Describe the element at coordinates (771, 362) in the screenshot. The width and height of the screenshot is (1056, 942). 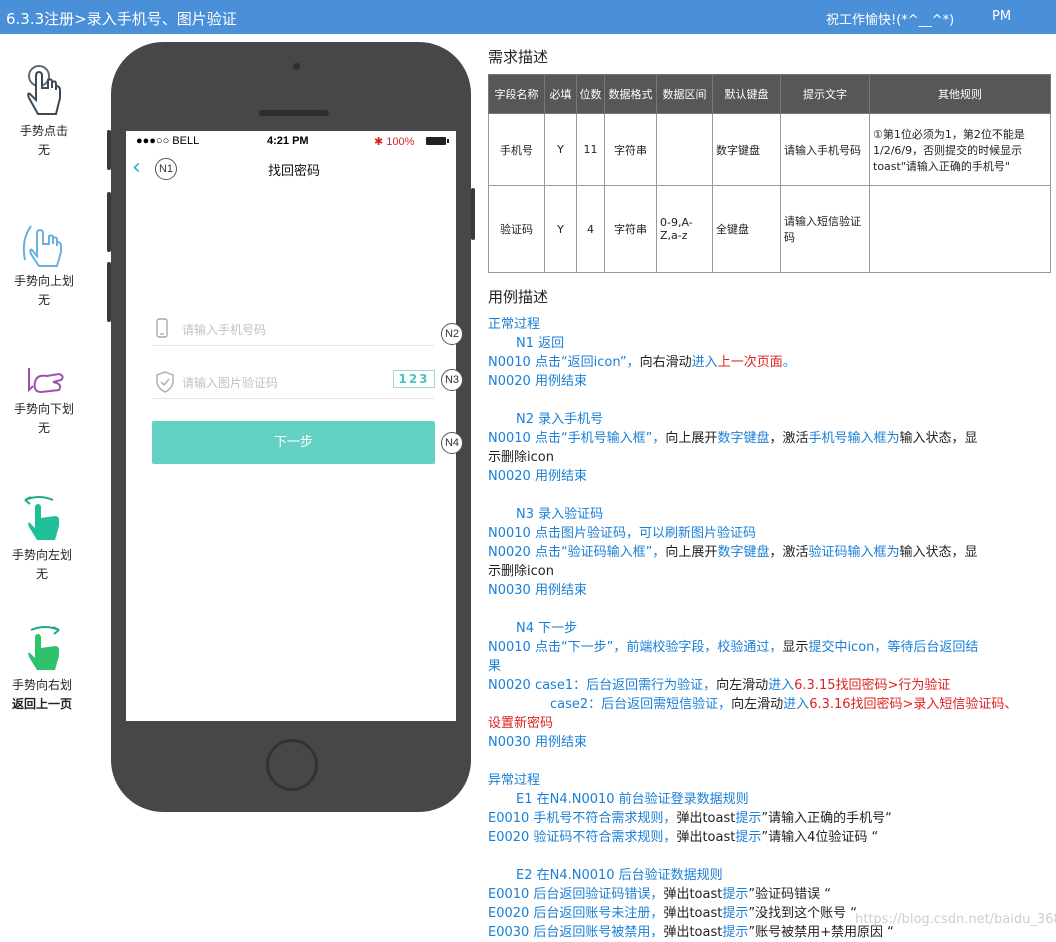
I see `uc-line: N0010 点击“返回icon”，向右滑动进入上一次页面。` at that location.